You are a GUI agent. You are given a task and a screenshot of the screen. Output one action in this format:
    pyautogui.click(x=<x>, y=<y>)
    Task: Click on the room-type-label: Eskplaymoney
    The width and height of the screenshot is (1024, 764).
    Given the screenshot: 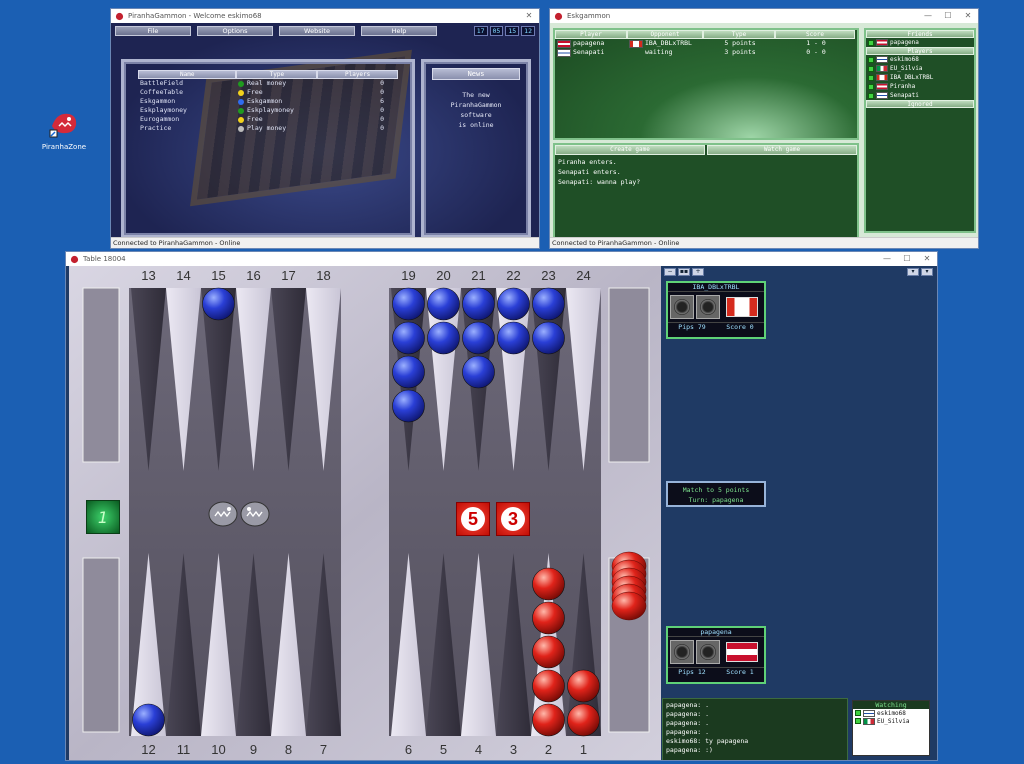 What is the action you would take?
    pyautogui.click(x=270, y=110)
    